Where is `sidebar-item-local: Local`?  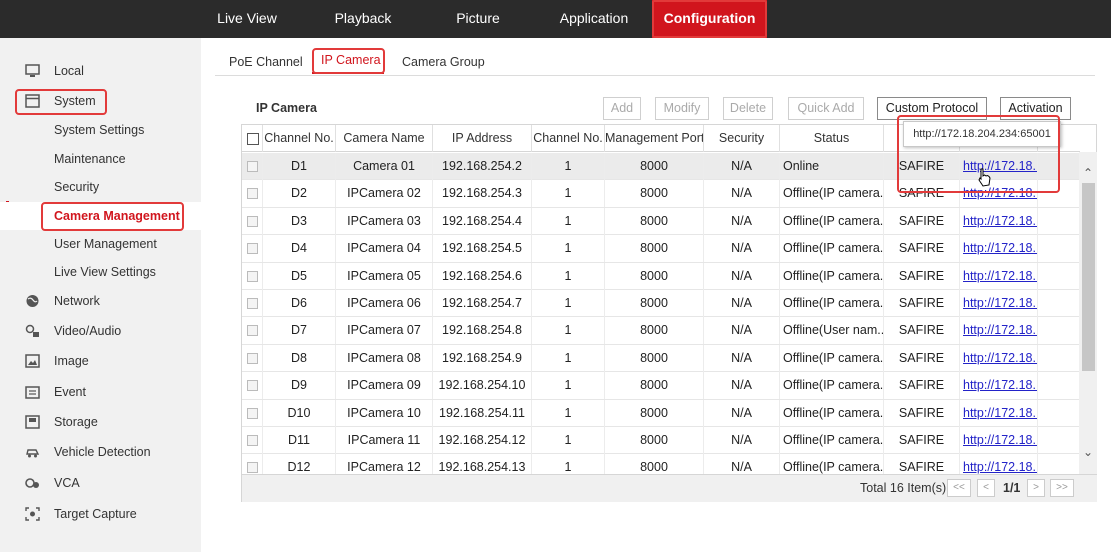
sidebar-item-local: Local is located at coordinates (100, 71).